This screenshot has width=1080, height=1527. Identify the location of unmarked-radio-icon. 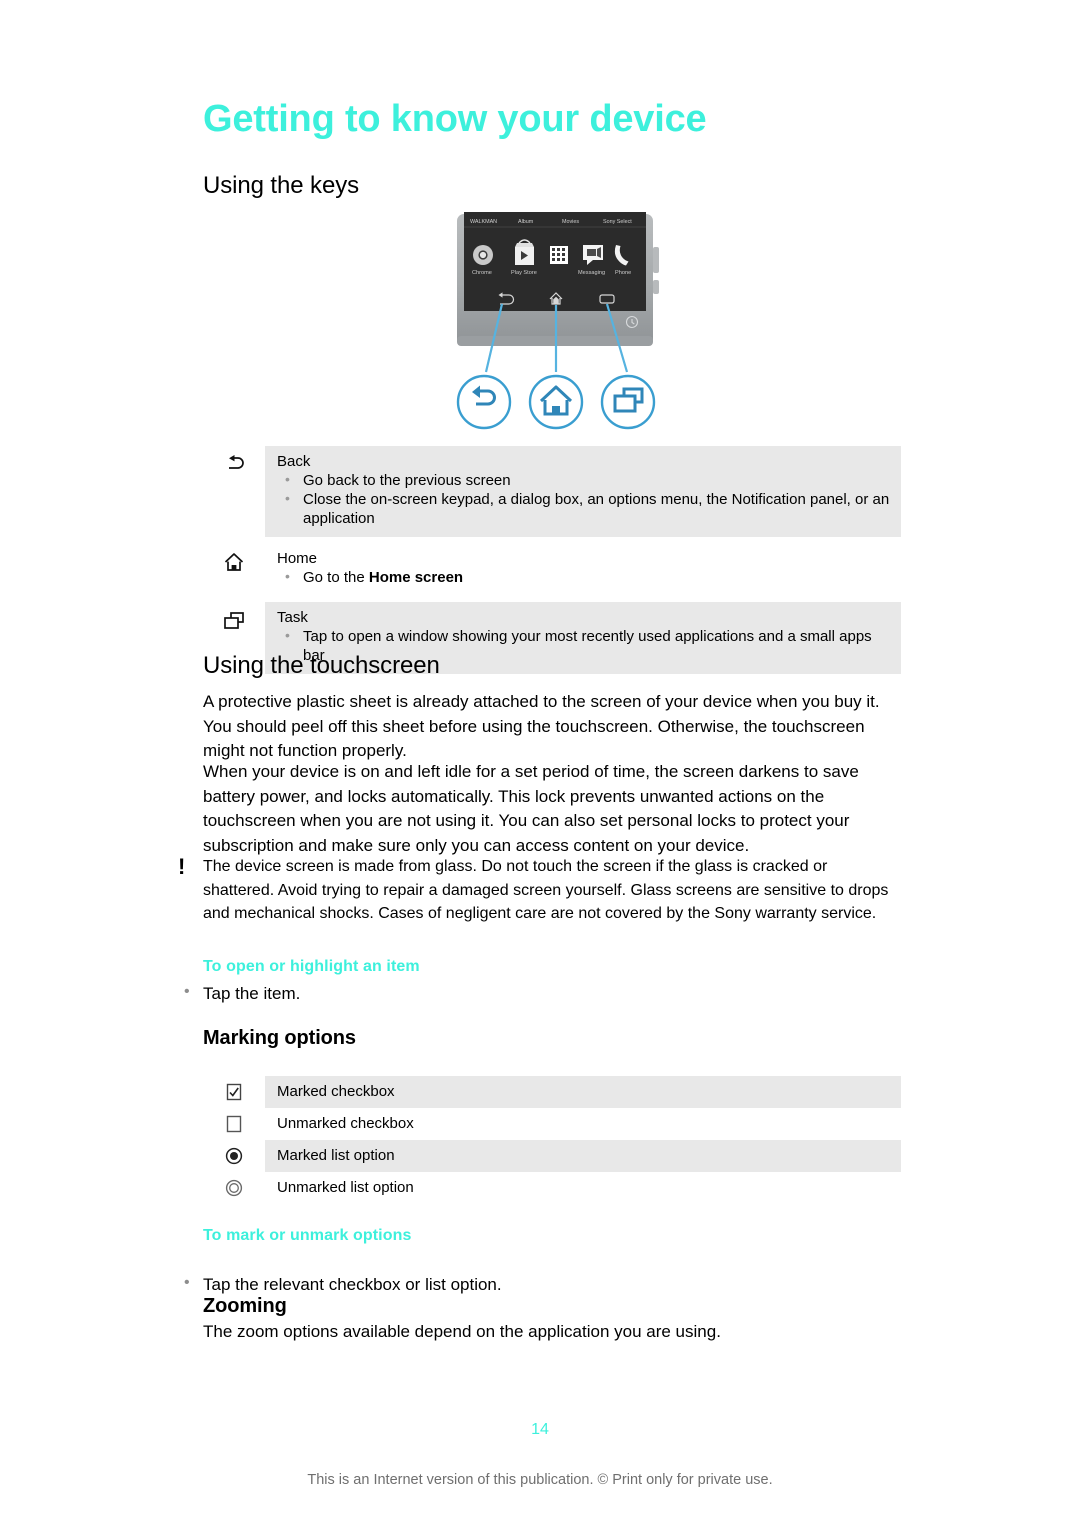
(234, 1188).